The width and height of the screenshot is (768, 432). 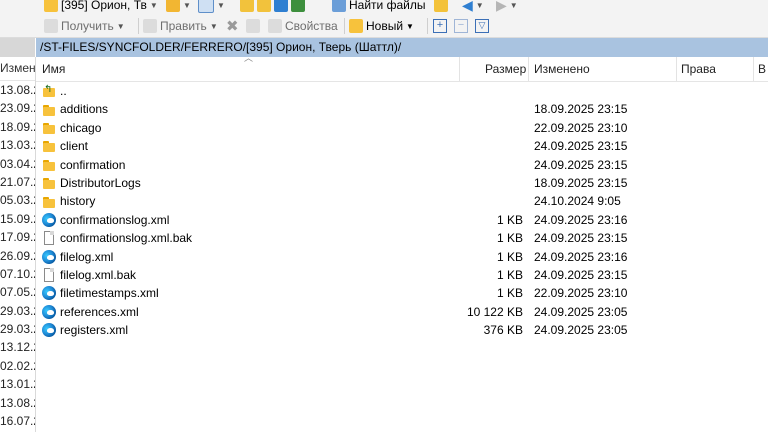 I want to click on file-name-cell: filelog.xml, so click(x=77, y=257).